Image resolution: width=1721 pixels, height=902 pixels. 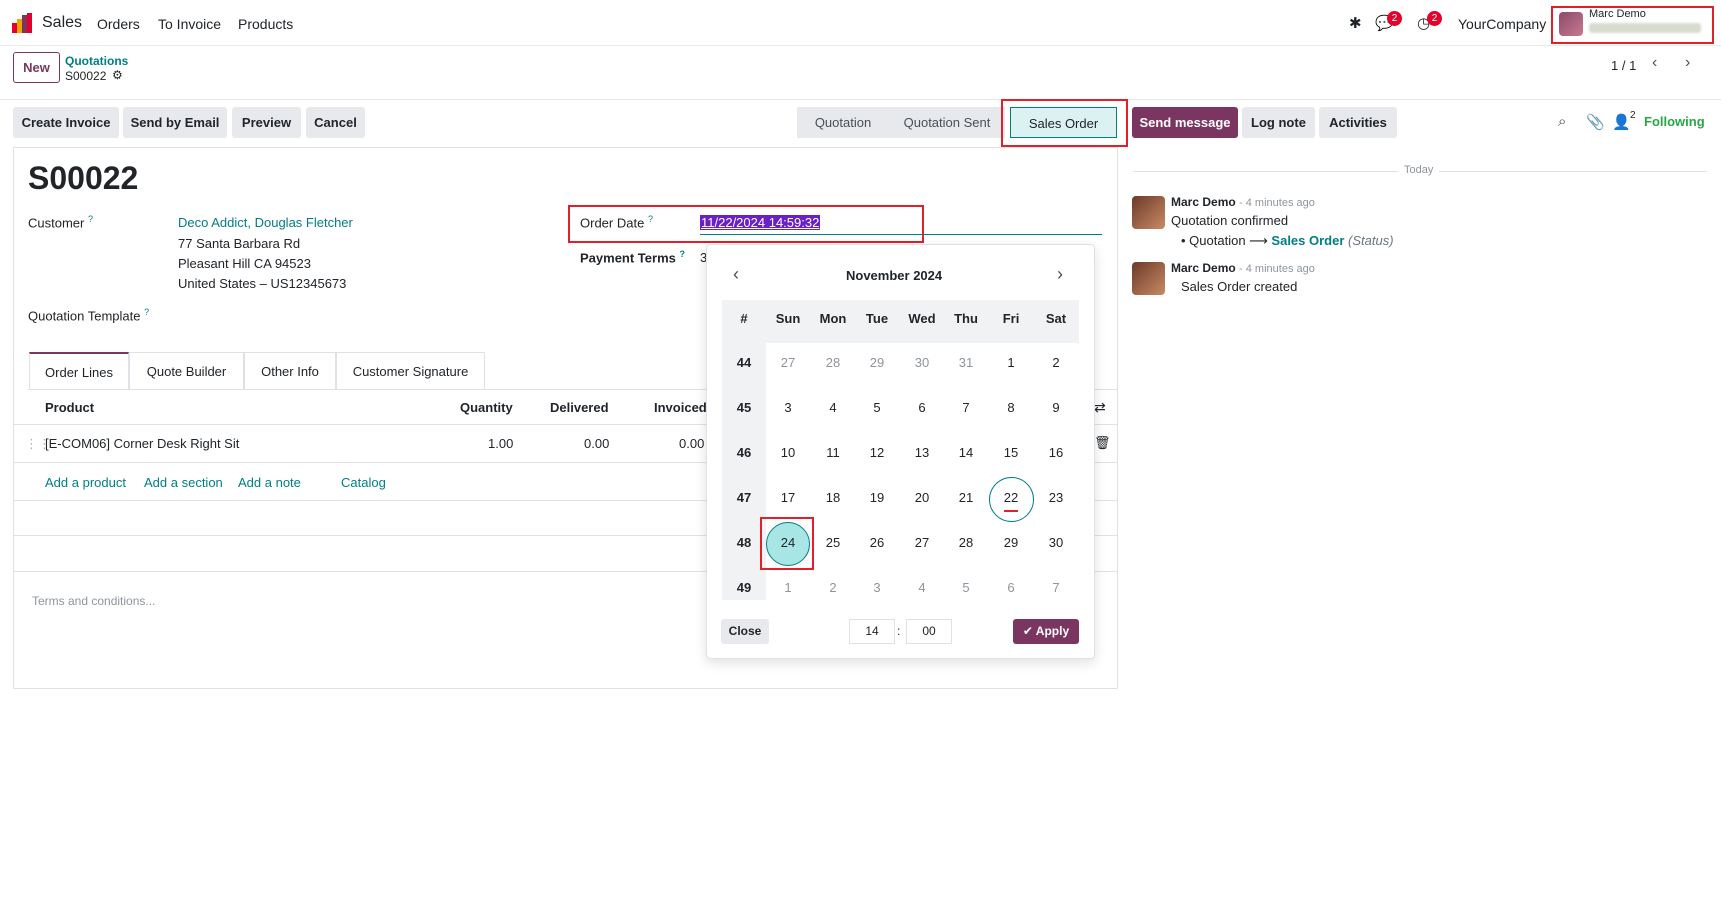 What do you see at coordinates (877, 542) in the screenshot?
I see `datepicker-day: 26` at bounding box center [877, 542].